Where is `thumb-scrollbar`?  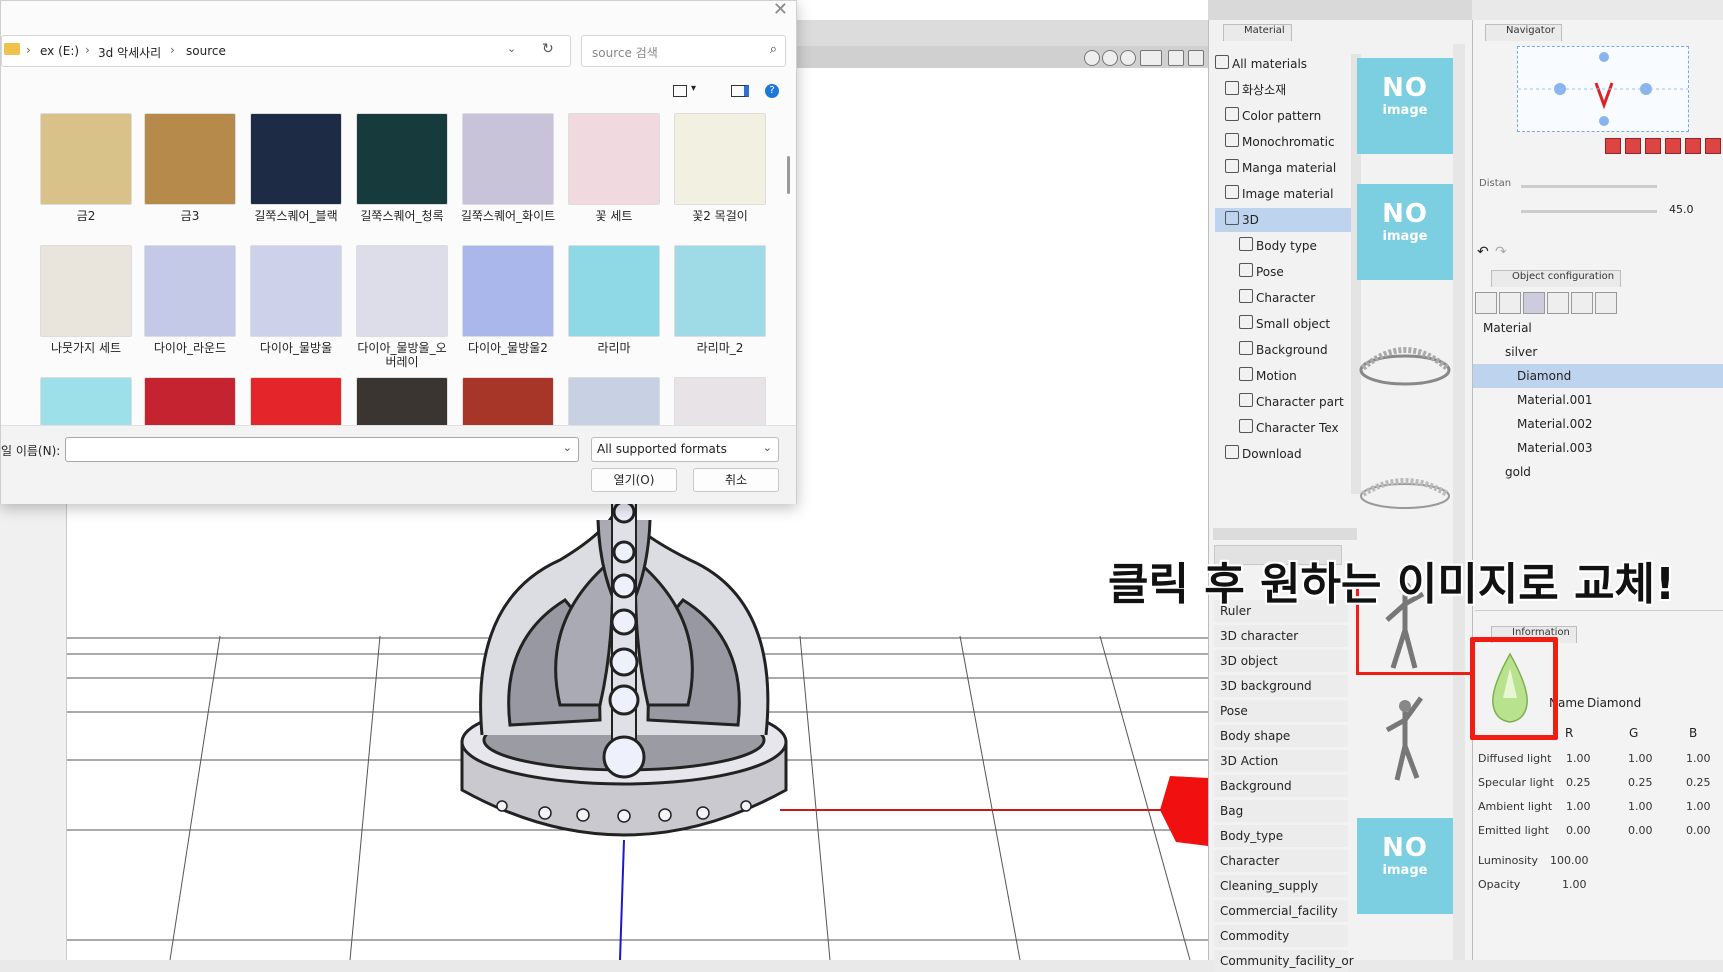
thumb-scrollbar is located at coordinates (1459, 502).